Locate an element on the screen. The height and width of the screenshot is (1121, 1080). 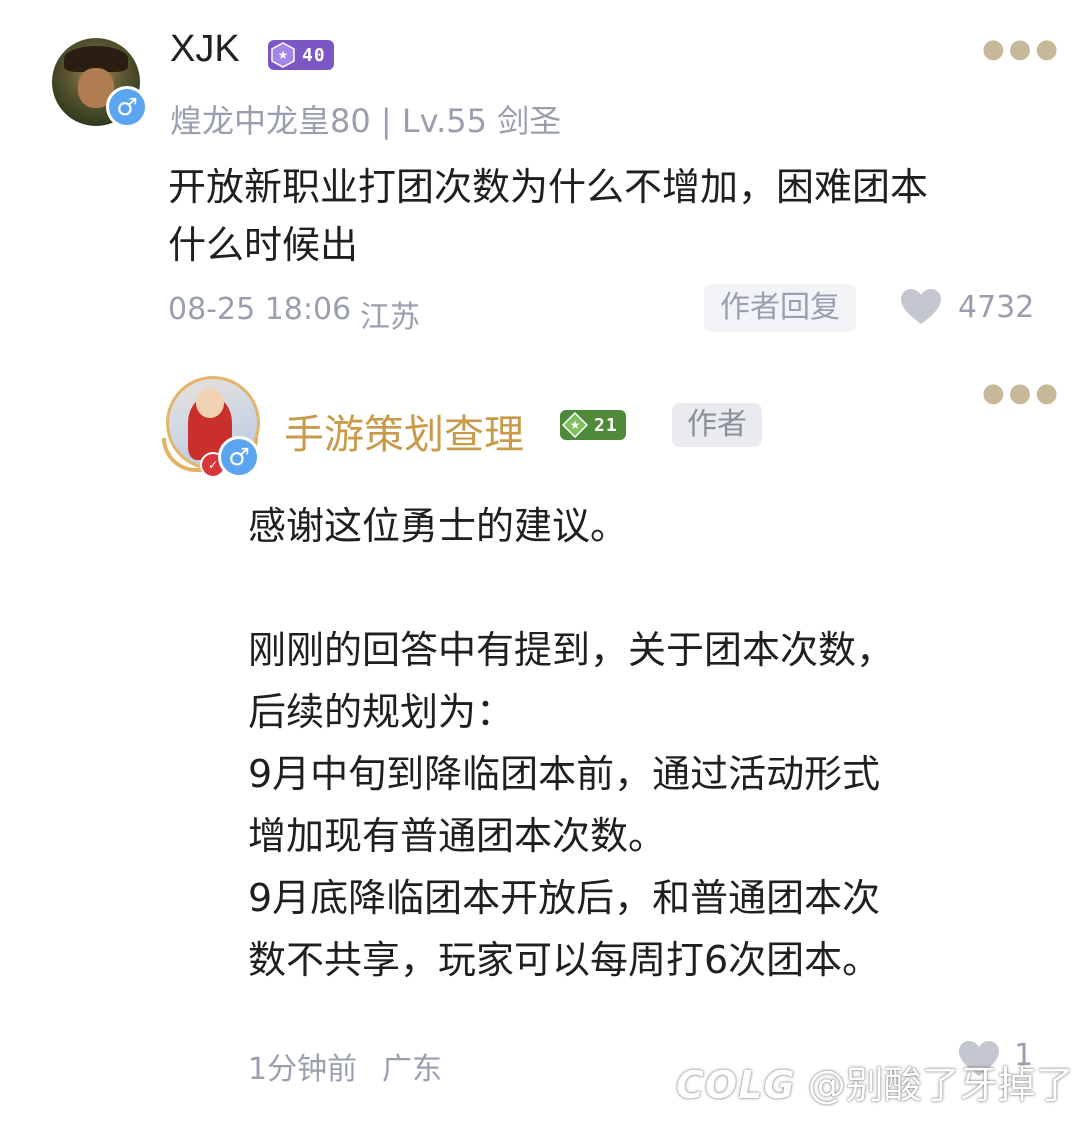
comment-time: 08-25 18:06 is located at coordinates (260, 309).